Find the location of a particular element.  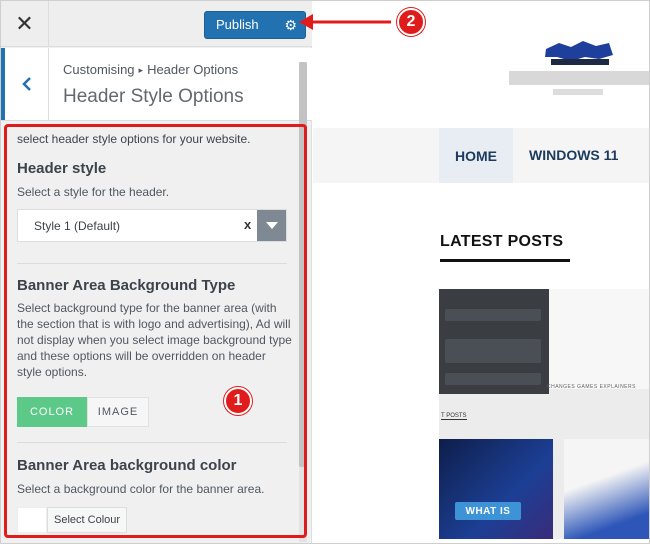

publish-button: Publish is located at coordinates (241, 25).